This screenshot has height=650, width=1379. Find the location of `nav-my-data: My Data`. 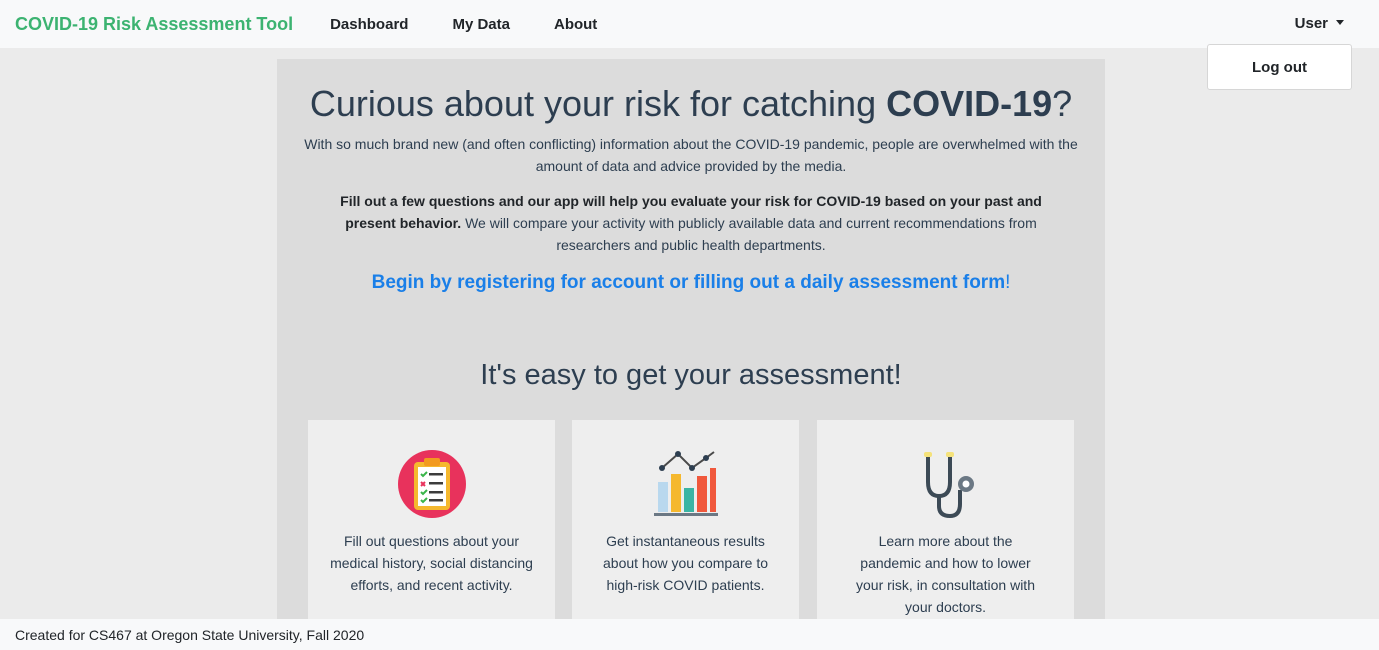

nav-my-data: My Data is located at coordinates (481, 24).